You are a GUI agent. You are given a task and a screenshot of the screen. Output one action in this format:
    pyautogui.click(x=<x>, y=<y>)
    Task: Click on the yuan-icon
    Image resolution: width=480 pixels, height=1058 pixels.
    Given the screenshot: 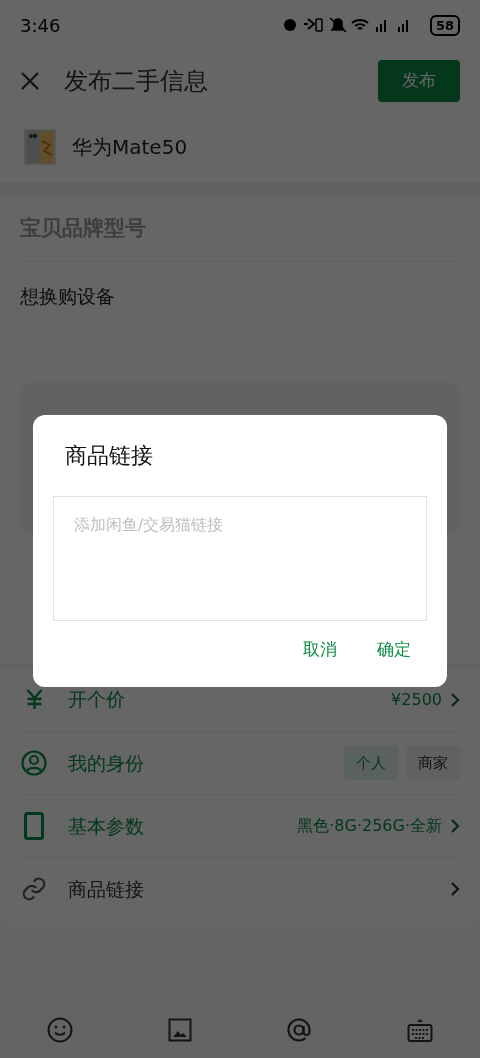 What is the action you would take?
    pyautogui.click(x=34, y=699)
    